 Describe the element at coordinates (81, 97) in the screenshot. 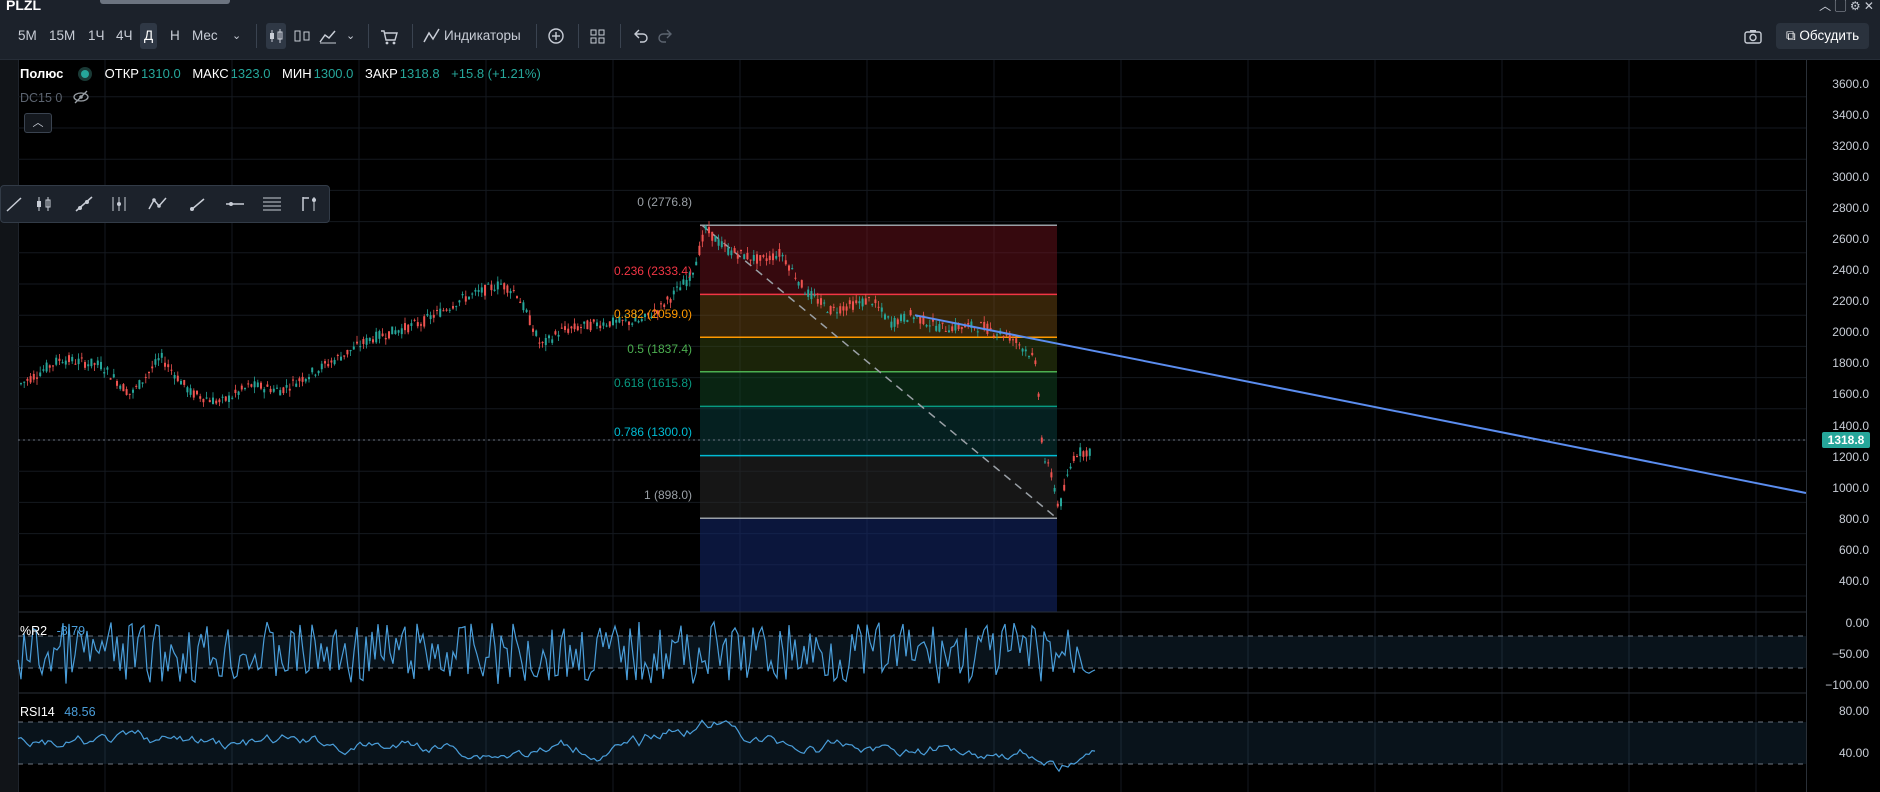

I see `eye-hidden-icon` at that location.